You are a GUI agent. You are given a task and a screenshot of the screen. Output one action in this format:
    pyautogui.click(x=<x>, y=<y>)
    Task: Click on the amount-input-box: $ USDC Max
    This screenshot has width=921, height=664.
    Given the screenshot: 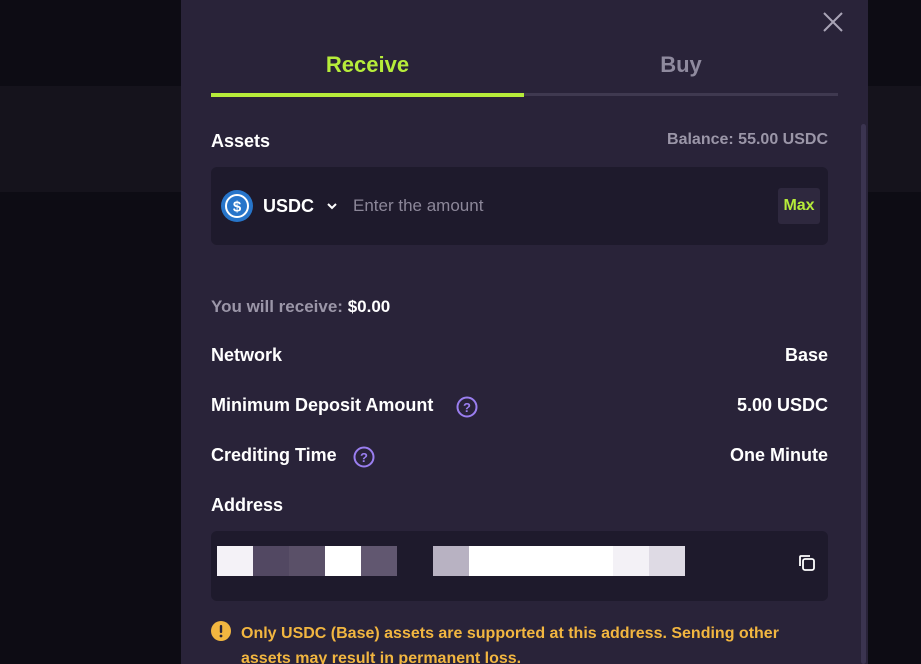 What is the action you would take?
    pyautogui.click(x=519, y=206)
    